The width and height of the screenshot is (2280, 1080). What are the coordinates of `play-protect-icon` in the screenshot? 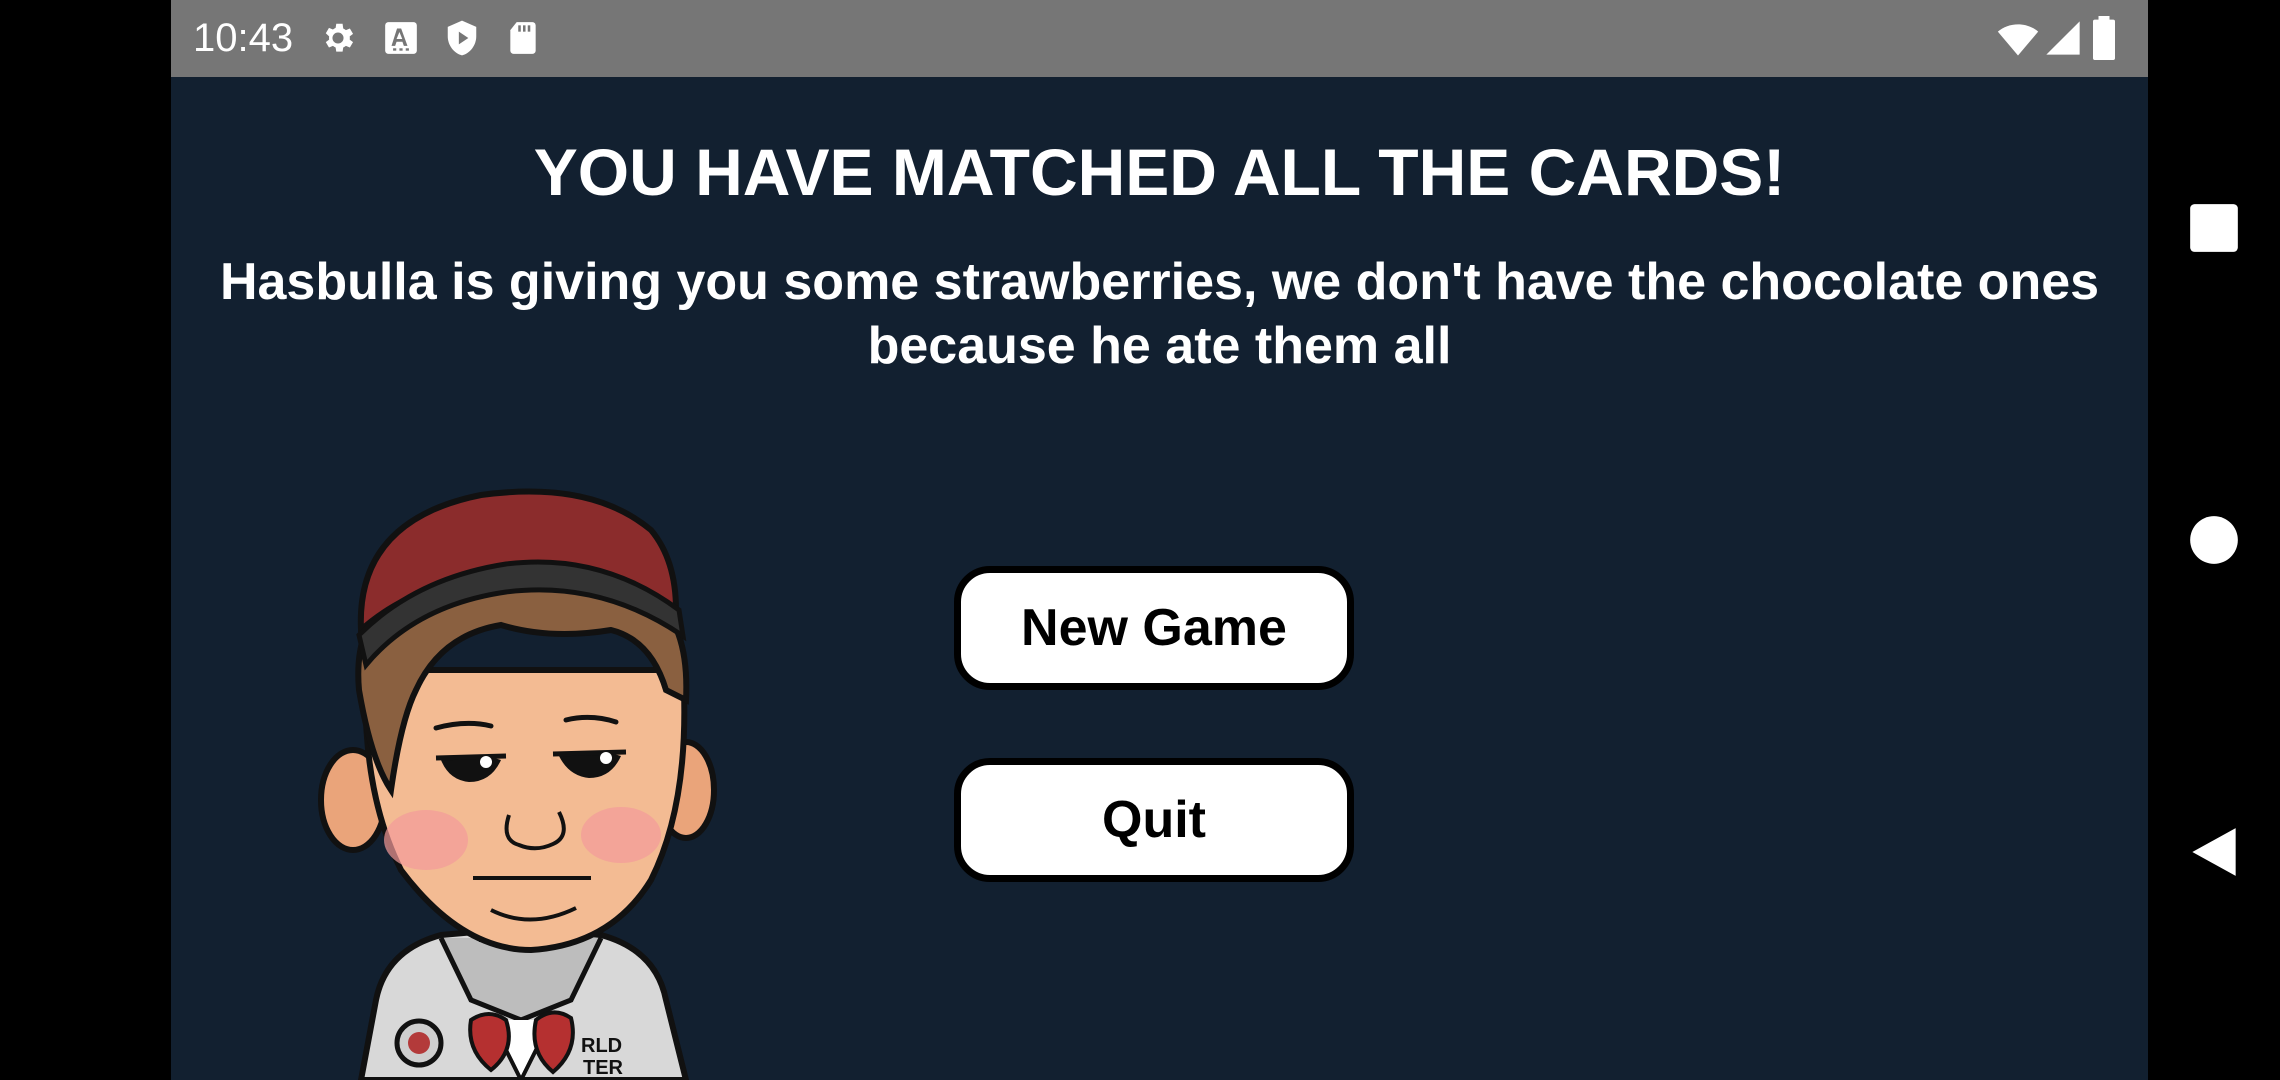 It's located at (462, 38).